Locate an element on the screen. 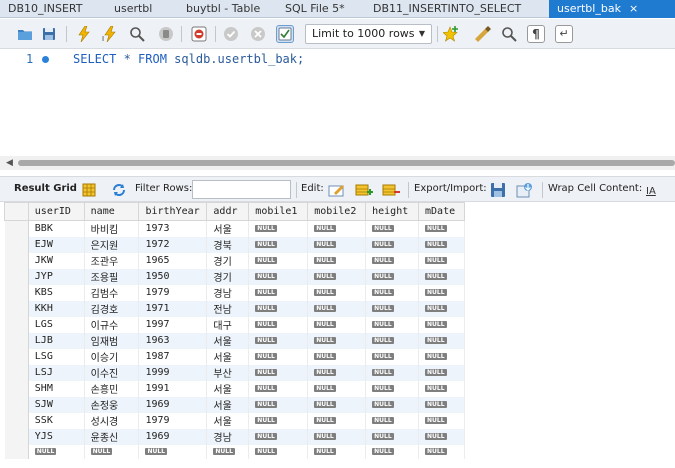  execute-current-icon: I is located at coordinates (110, 34).